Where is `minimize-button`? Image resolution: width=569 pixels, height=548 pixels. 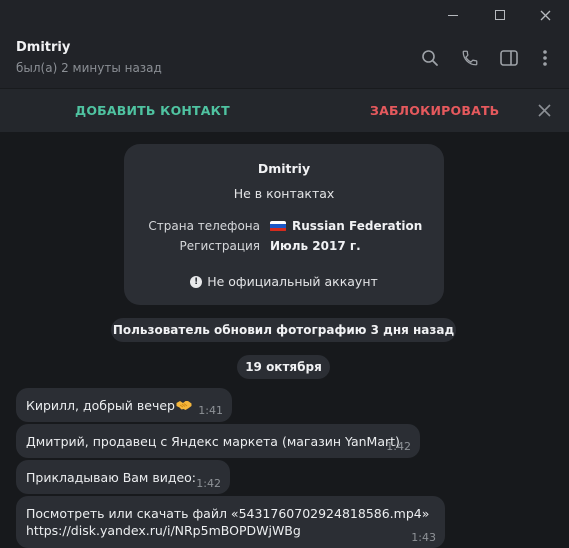 minimize-button is located at coordinates (453, 15).